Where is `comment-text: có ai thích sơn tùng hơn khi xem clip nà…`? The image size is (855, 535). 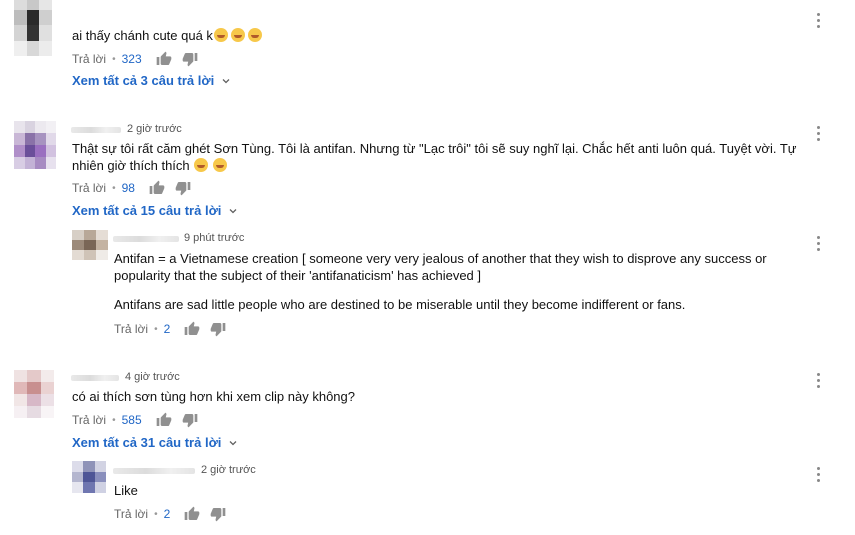
comment-text: có ai thích sơn tùng hơn khi xem clip nà… is located at coordinates (213, 396).